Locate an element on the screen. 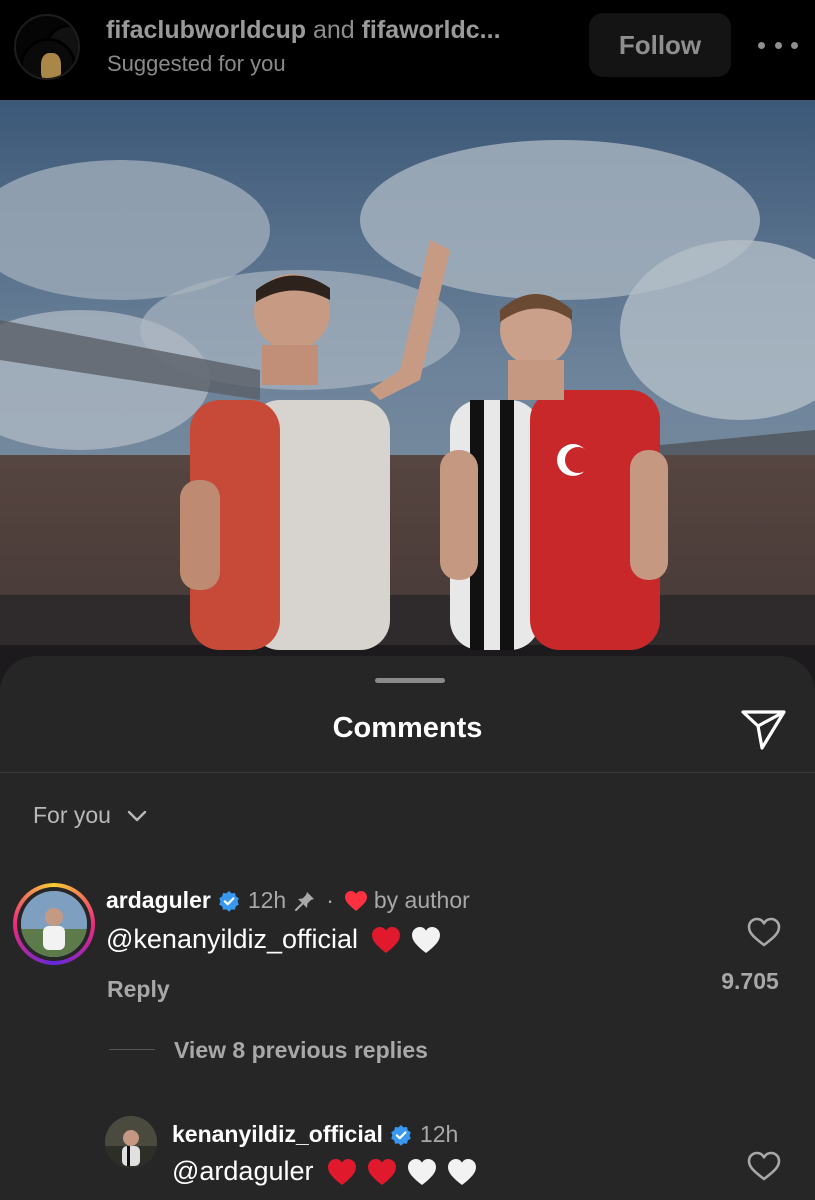 The height and width of the screenshot is (1200, 815). comment-text: @kenanyildiz_official is located at coordinates (274, 939).